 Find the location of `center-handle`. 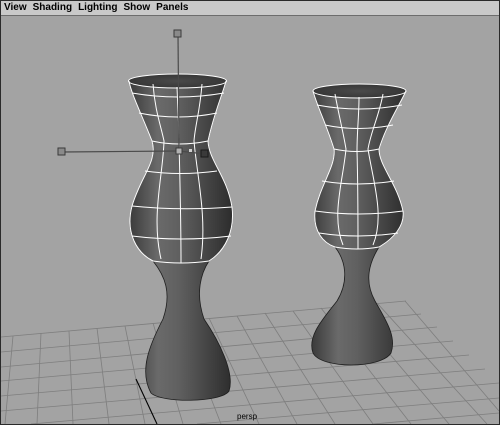

center-handle is located at coordinates (179, 151).